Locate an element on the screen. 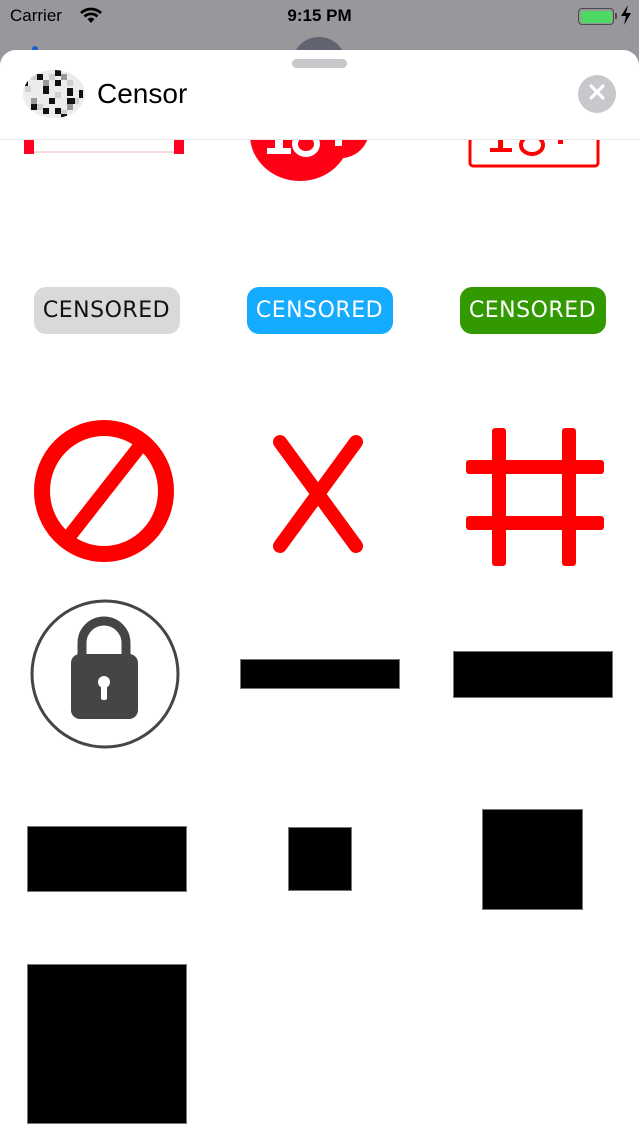 This screenshot has width=639, height=1136. censored-gray-sticker: CENSORED is located at coordinates (106, 310).